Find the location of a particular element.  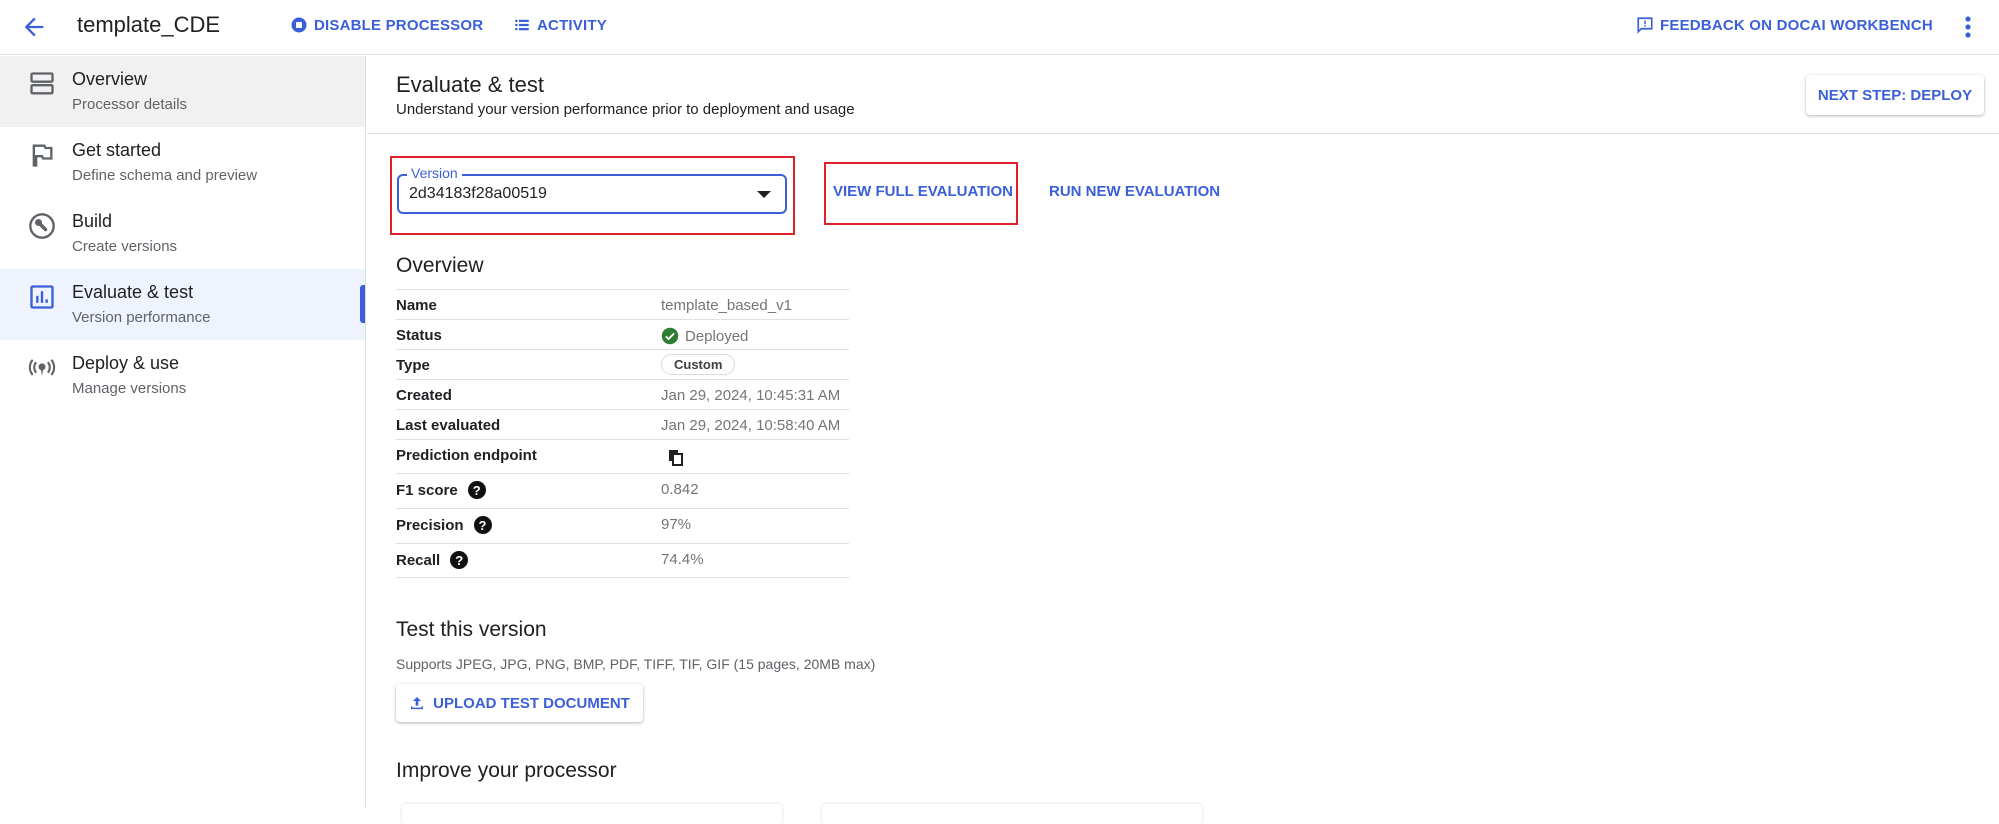

row-value: Jan 29, 2024, 10:45:31 AM is located at coordinates (751, 395).